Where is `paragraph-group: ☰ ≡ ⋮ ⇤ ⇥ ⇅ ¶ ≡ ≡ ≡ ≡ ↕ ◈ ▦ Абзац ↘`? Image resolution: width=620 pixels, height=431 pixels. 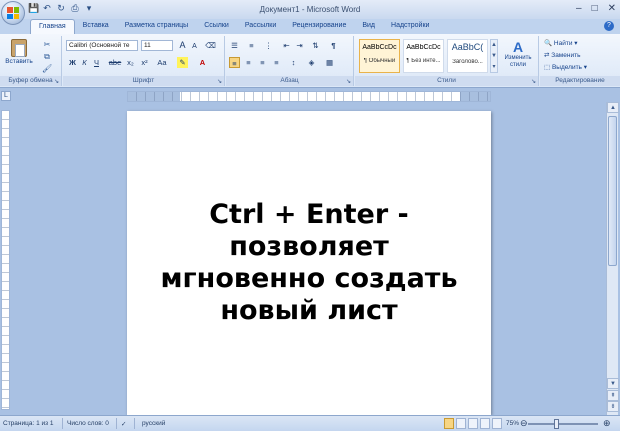 paragraph-group: ☰ ≡ ⋮ ⇤ ⇥ ⇅ ¶ ≡ ≡ ≡ ≡ ↕ ◈ ▦ Абзац ↘ is located at coordinates (290, 61).